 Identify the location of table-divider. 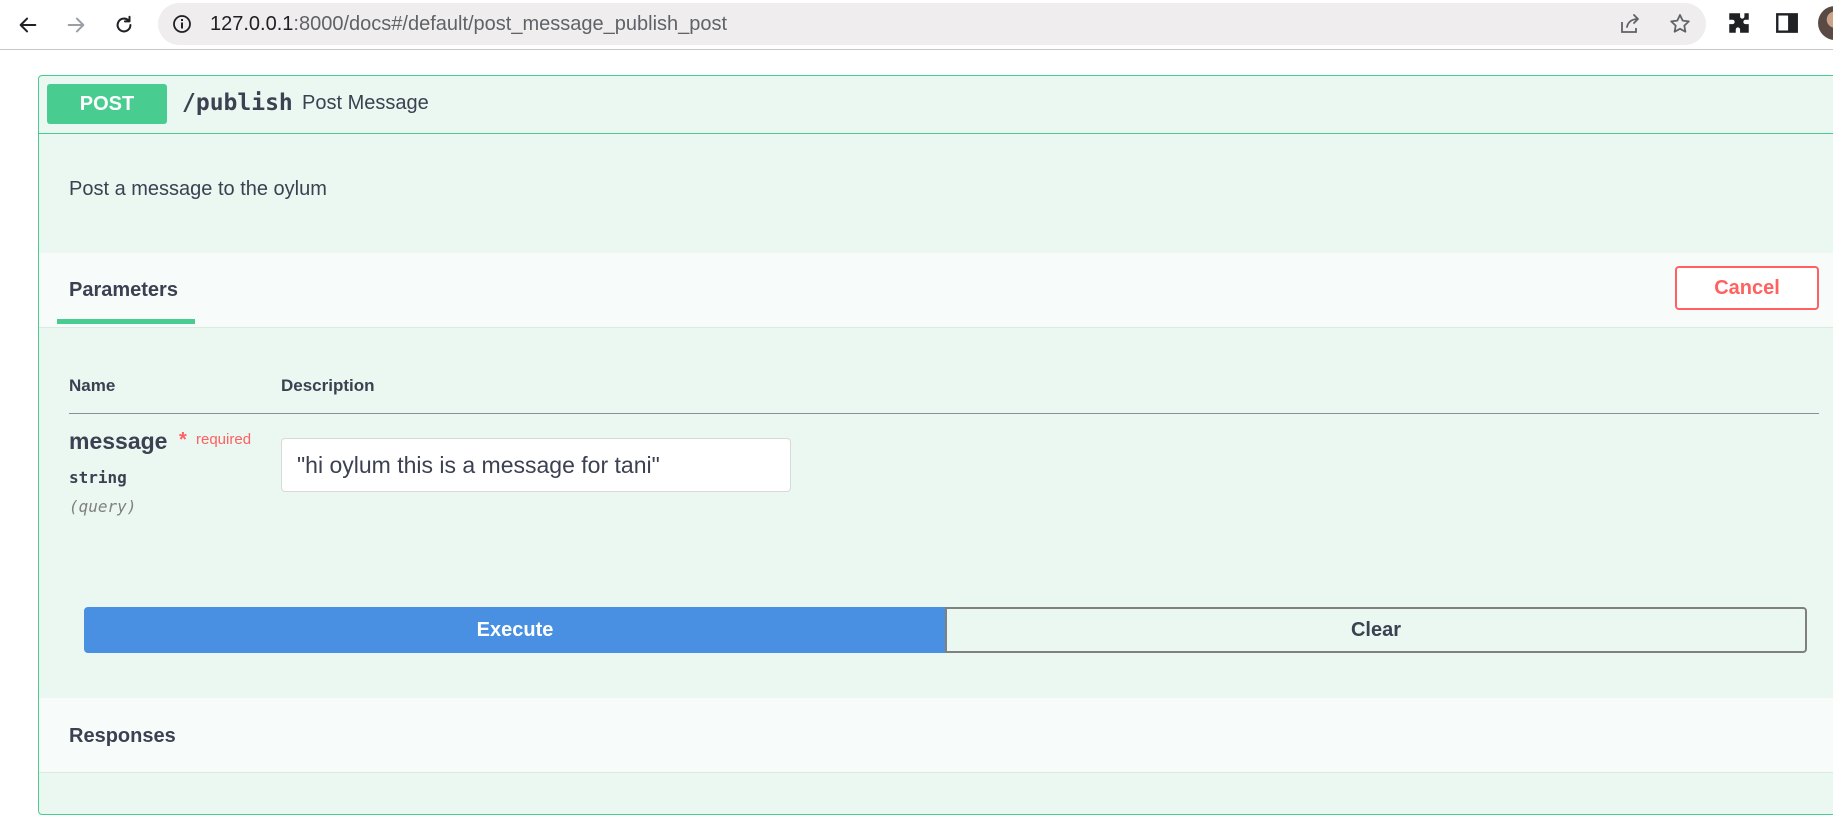
(944, 413).